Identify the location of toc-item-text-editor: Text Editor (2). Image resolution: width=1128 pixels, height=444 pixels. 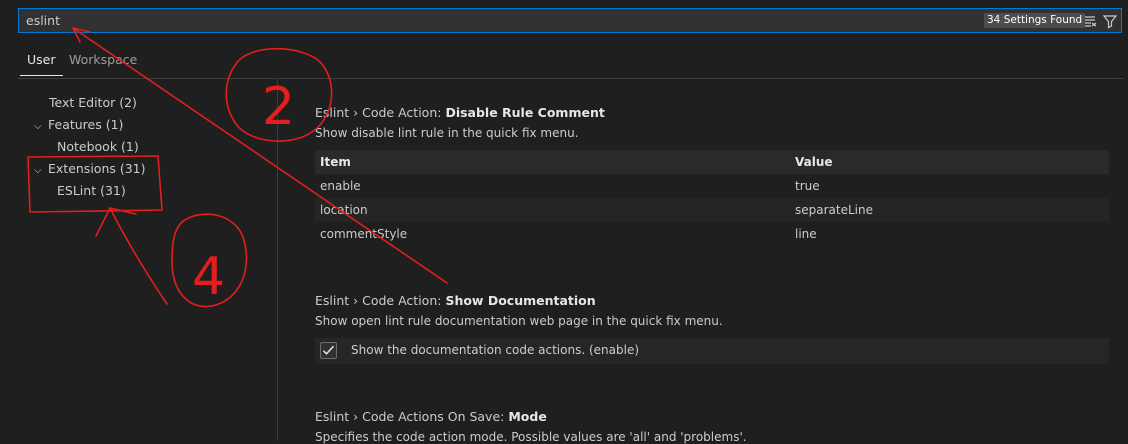
(93, 102).